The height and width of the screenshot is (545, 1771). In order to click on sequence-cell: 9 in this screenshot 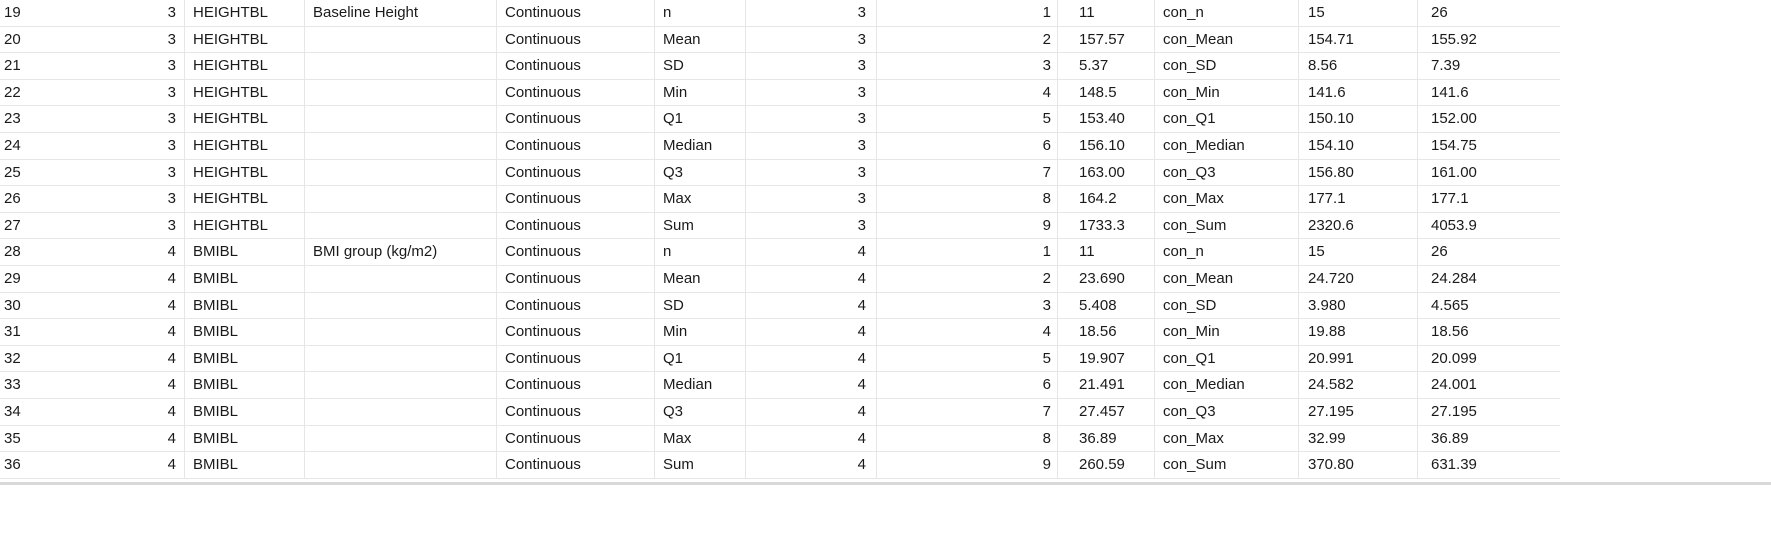, I will do `click(967, 225)`.